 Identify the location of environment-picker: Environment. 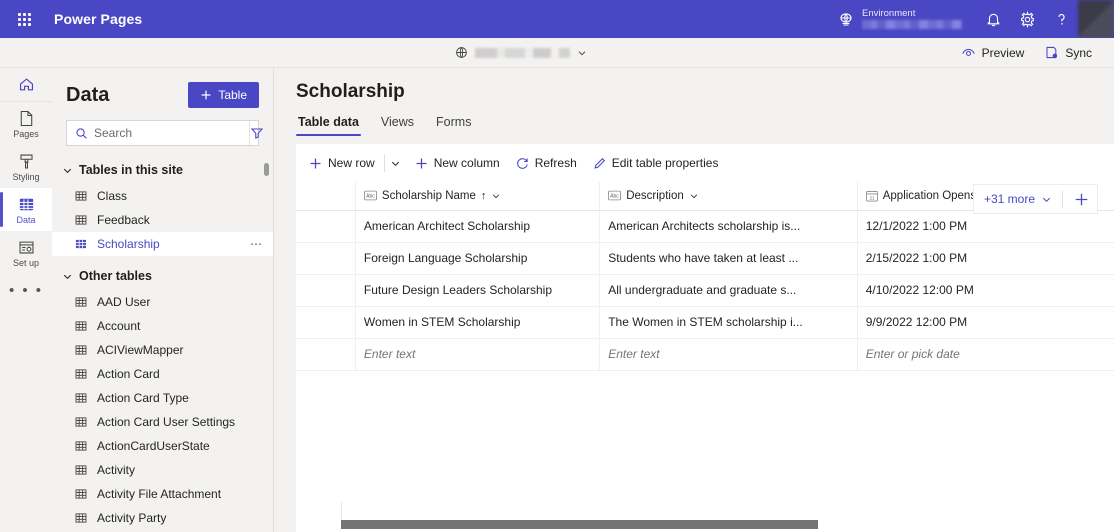
(900, 18).